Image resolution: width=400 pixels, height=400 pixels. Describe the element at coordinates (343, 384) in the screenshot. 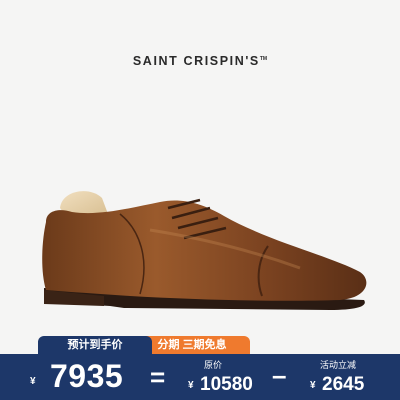

I see `discount-amount: 2645` at that location.